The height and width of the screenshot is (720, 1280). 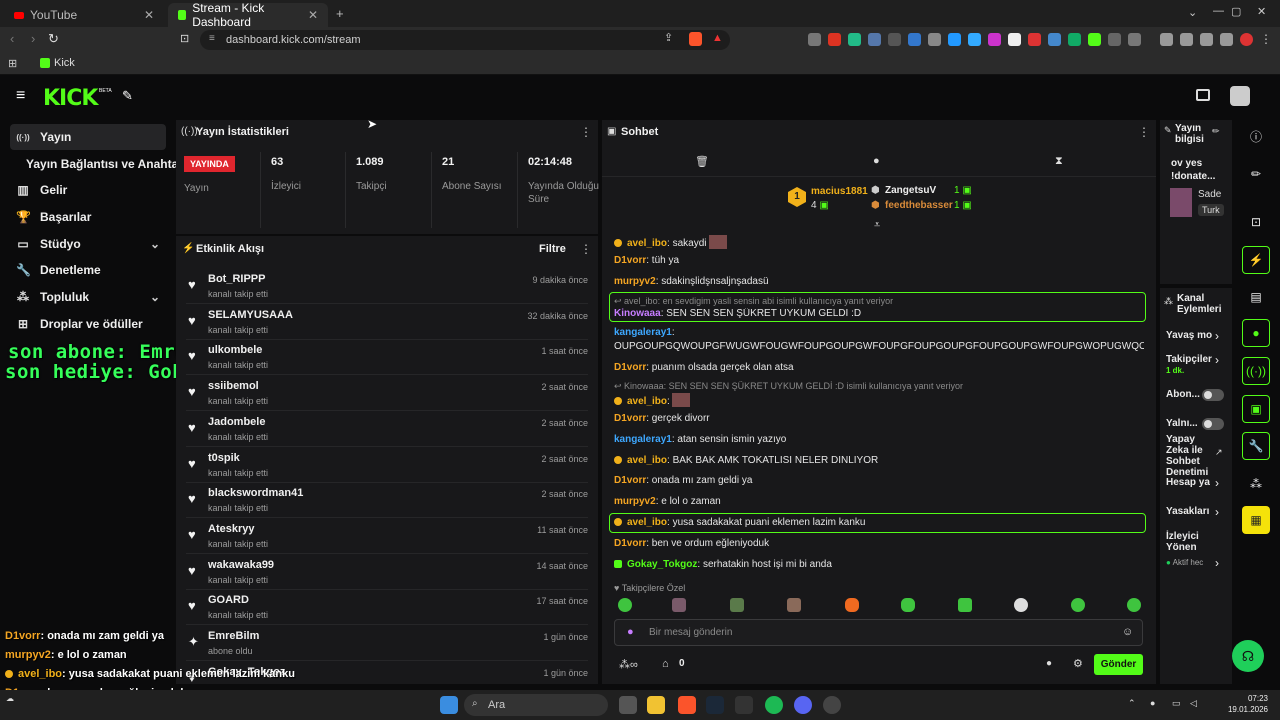 What do you see at coordinates (88, 217) in the screenshot?
I see `sidebar-item-3: 🏆 Başarılar` at bounding box center [88, 217].